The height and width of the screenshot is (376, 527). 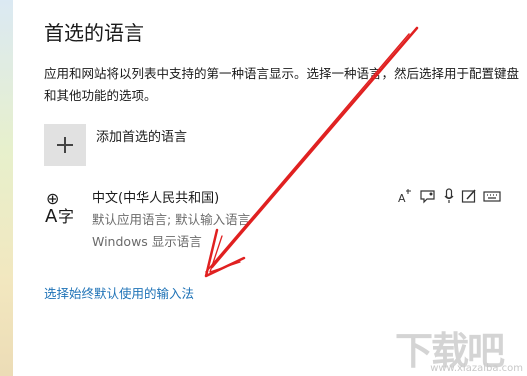 I want to click on speech-recognition-icon, so click(x=427, y=197).